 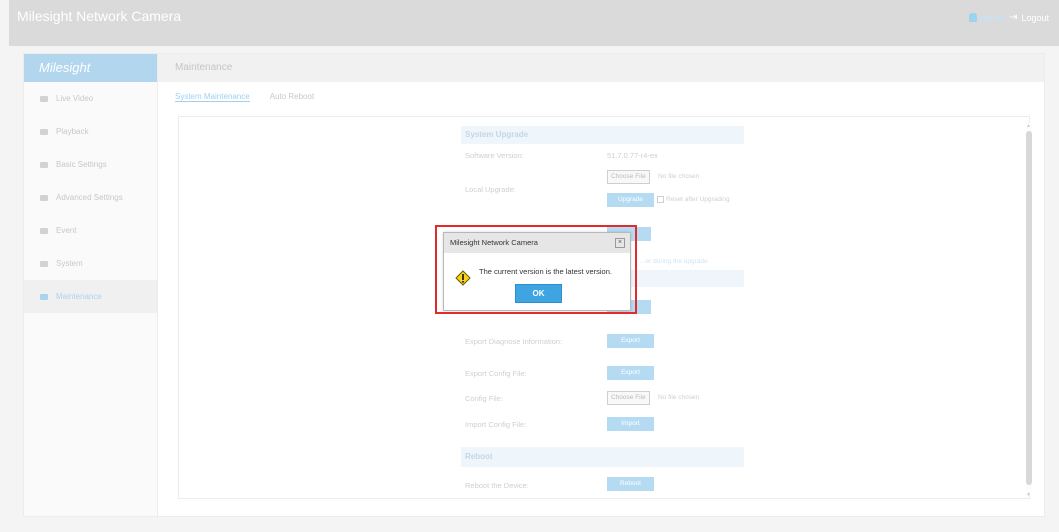 What do you see at coordinates (630, 341) in the screenshot?
I see `export-diagnose-button: Export` at bounding box center [630, 341].